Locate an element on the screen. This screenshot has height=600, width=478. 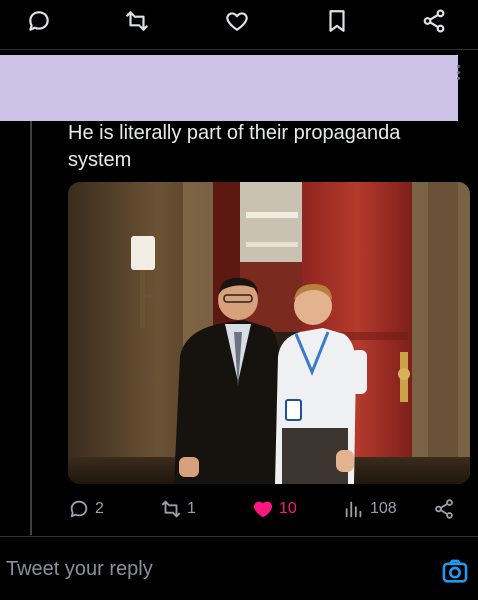
retweet-count-button: 1 is located at coordinates (178, 509).